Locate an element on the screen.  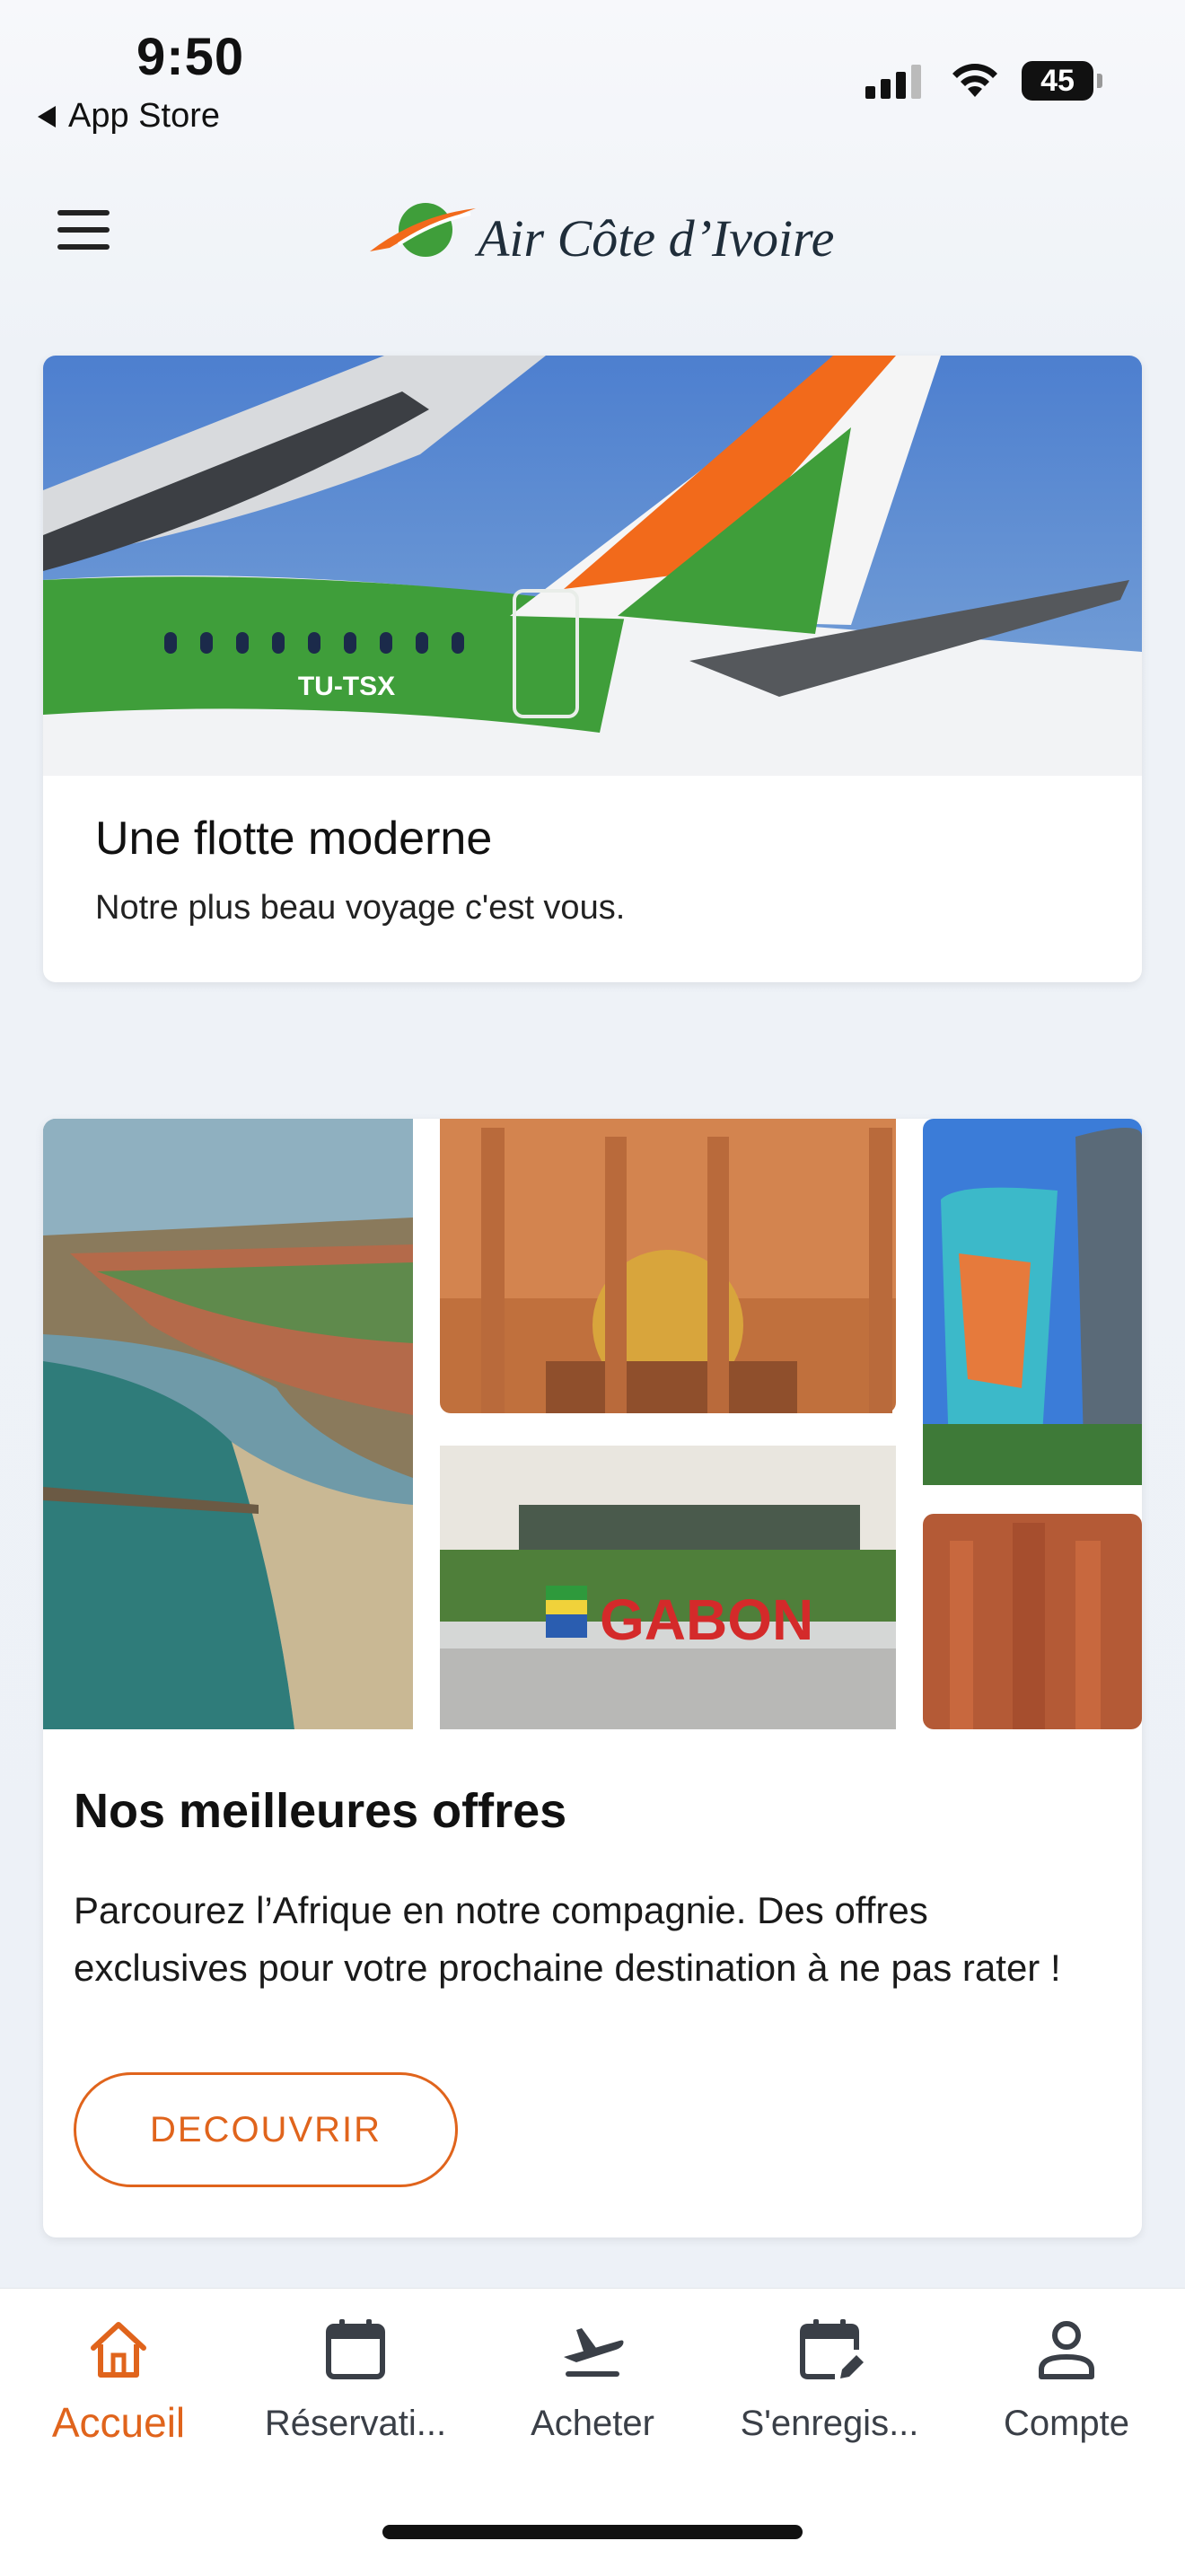
fleet-card-subtitle: Notre plus beau voyage c'est vous. is located at coordinates (360, 908).